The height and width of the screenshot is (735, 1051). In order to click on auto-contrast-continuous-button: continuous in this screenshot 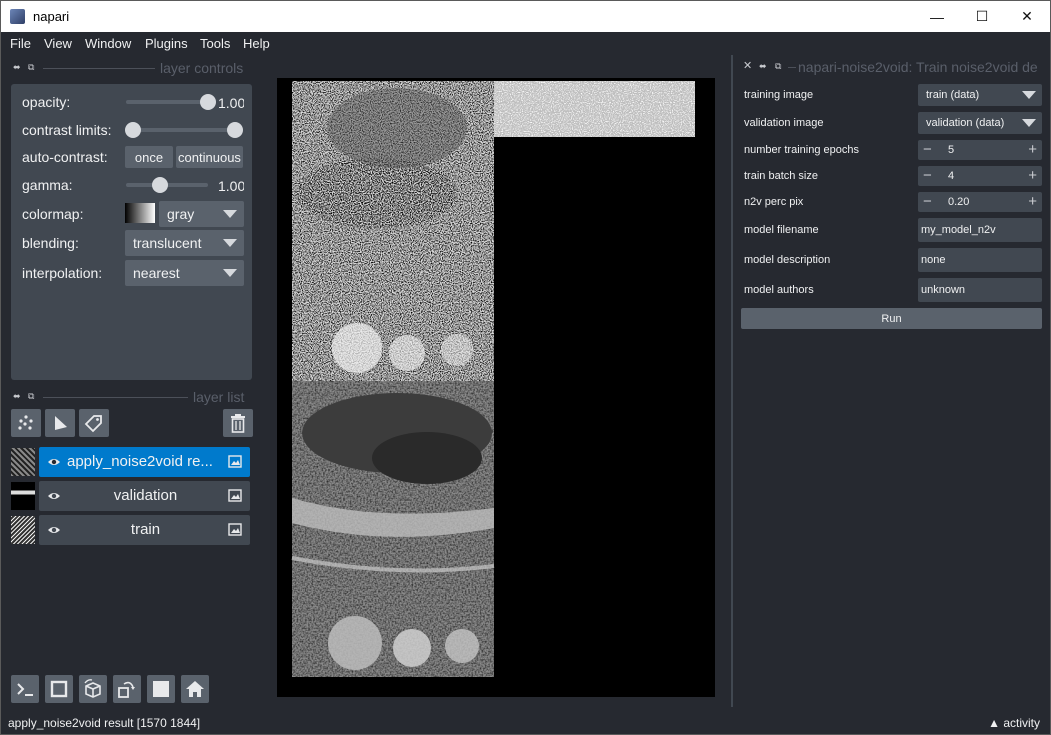, I will do `click(209, 157)`.